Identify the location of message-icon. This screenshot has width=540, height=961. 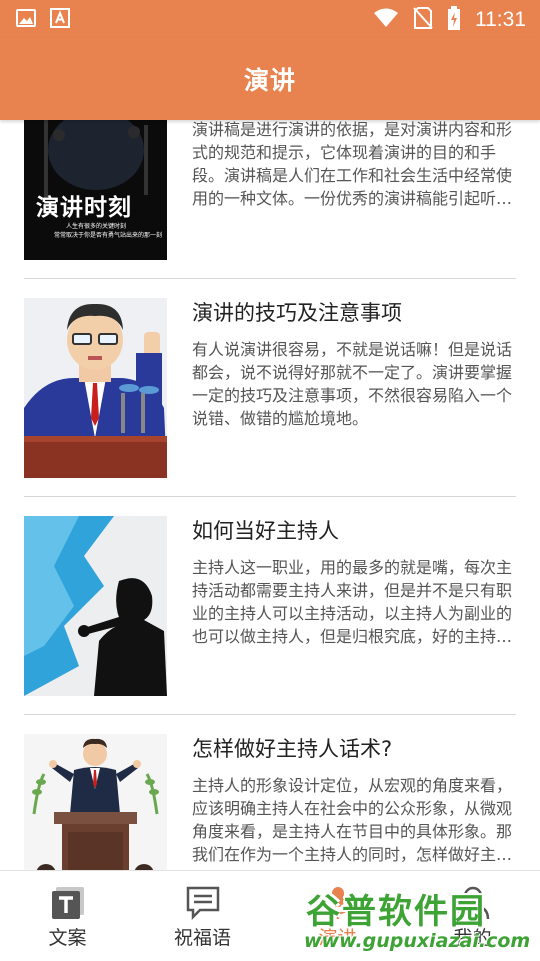
(203, 903).